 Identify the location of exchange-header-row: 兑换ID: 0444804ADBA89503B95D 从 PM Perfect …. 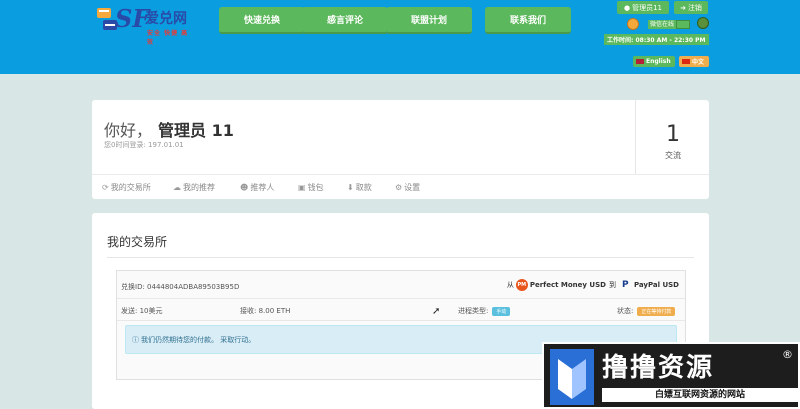
(401, 285).